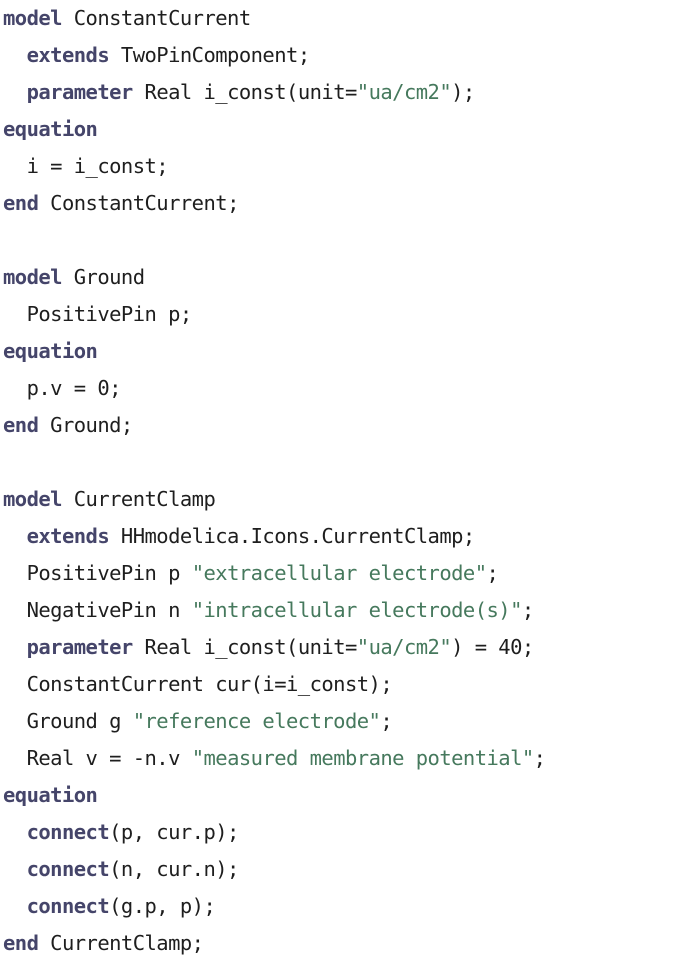 This screenshot has height=963, width=689. Describe the element at coordinates (256, 721) in the screenshot. I see `code-string-literal: "reference electrode"` at that location.